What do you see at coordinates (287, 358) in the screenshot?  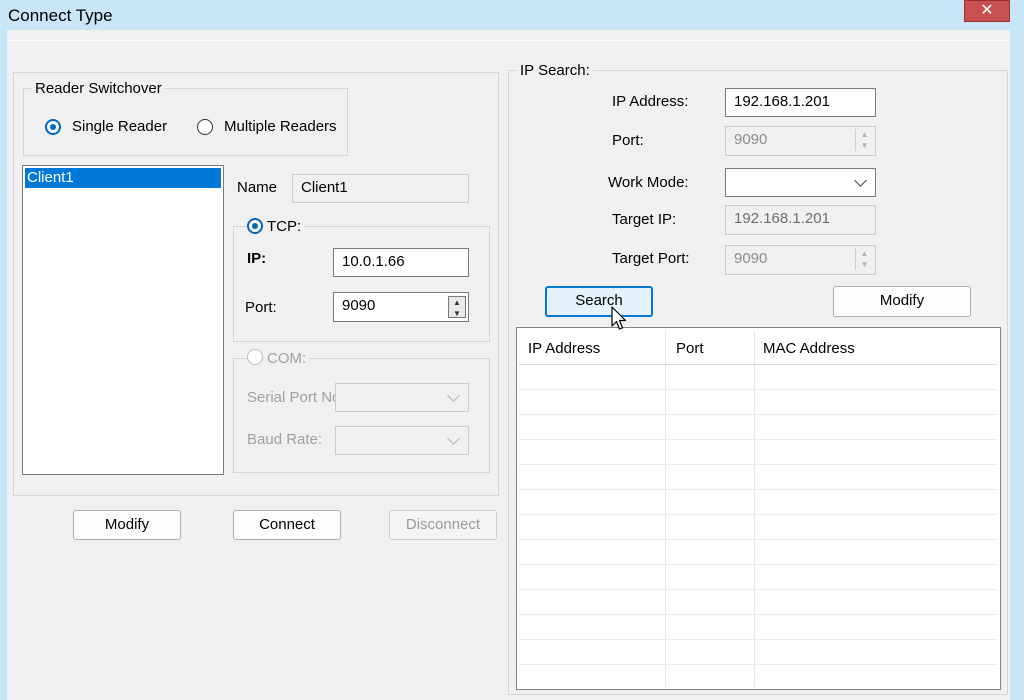 I see `com-legend: COM:` at bounding box center [287, 358].